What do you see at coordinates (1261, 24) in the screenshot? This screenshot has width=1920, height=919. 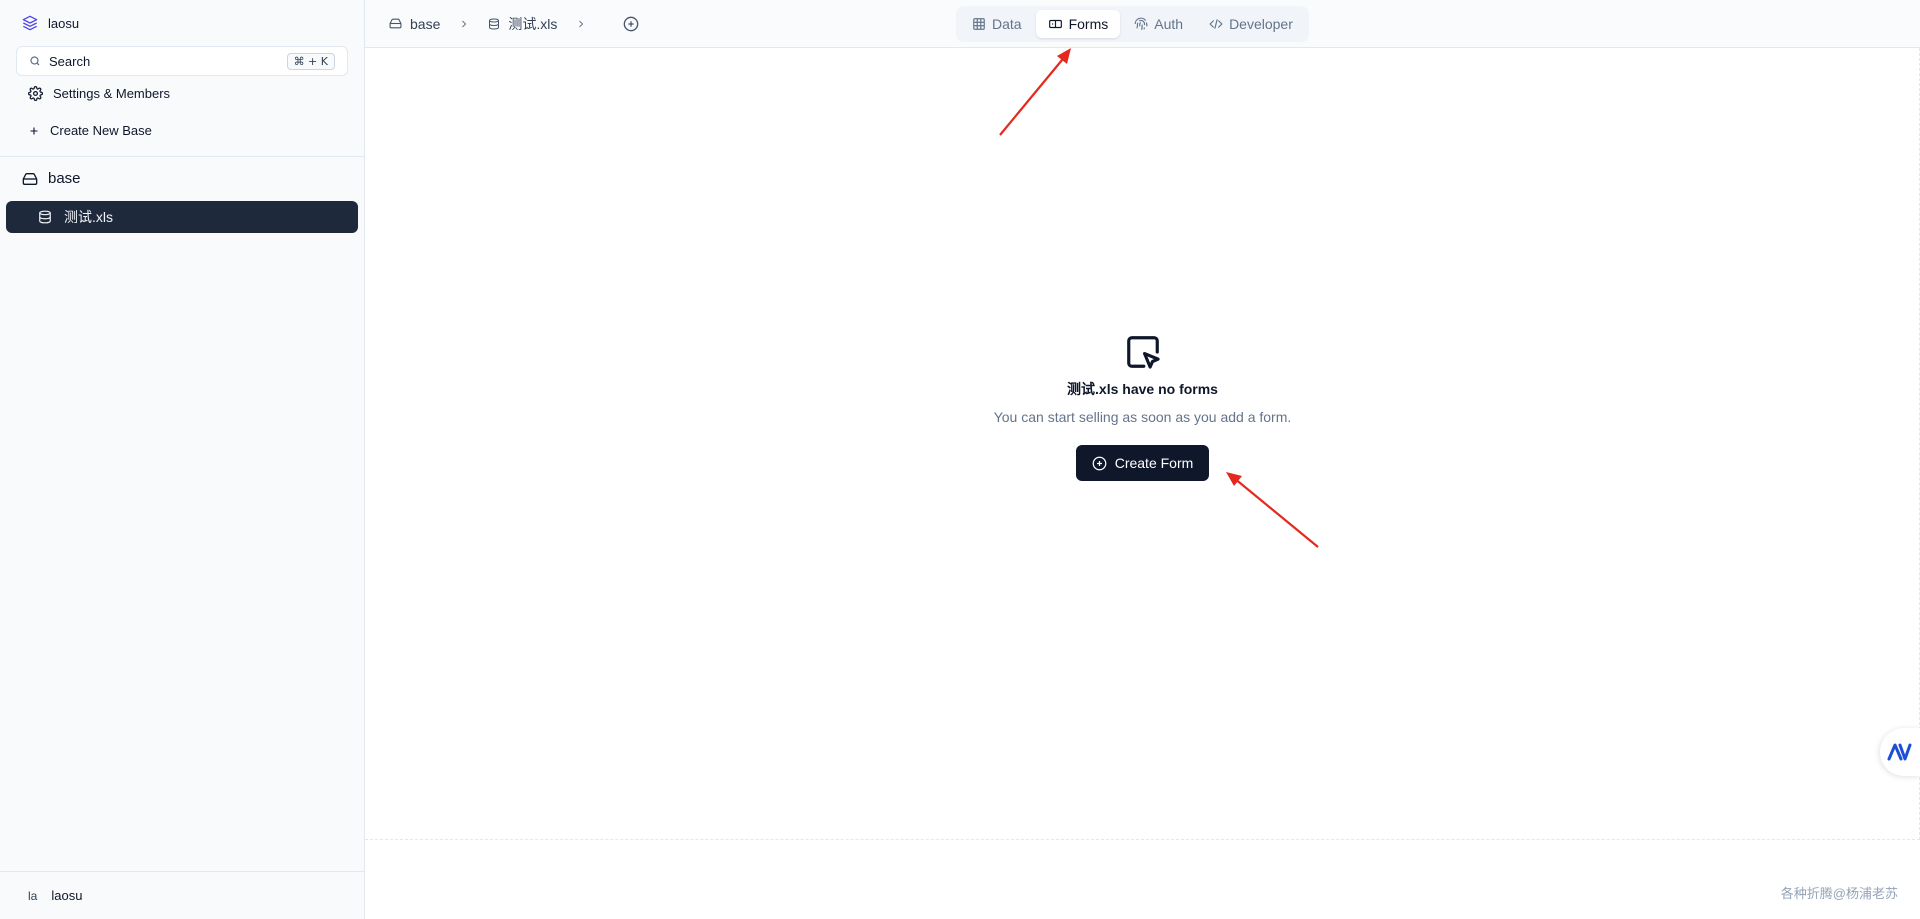 I see `tab-developer-label: Developer` at bounding box center [1261, 24].